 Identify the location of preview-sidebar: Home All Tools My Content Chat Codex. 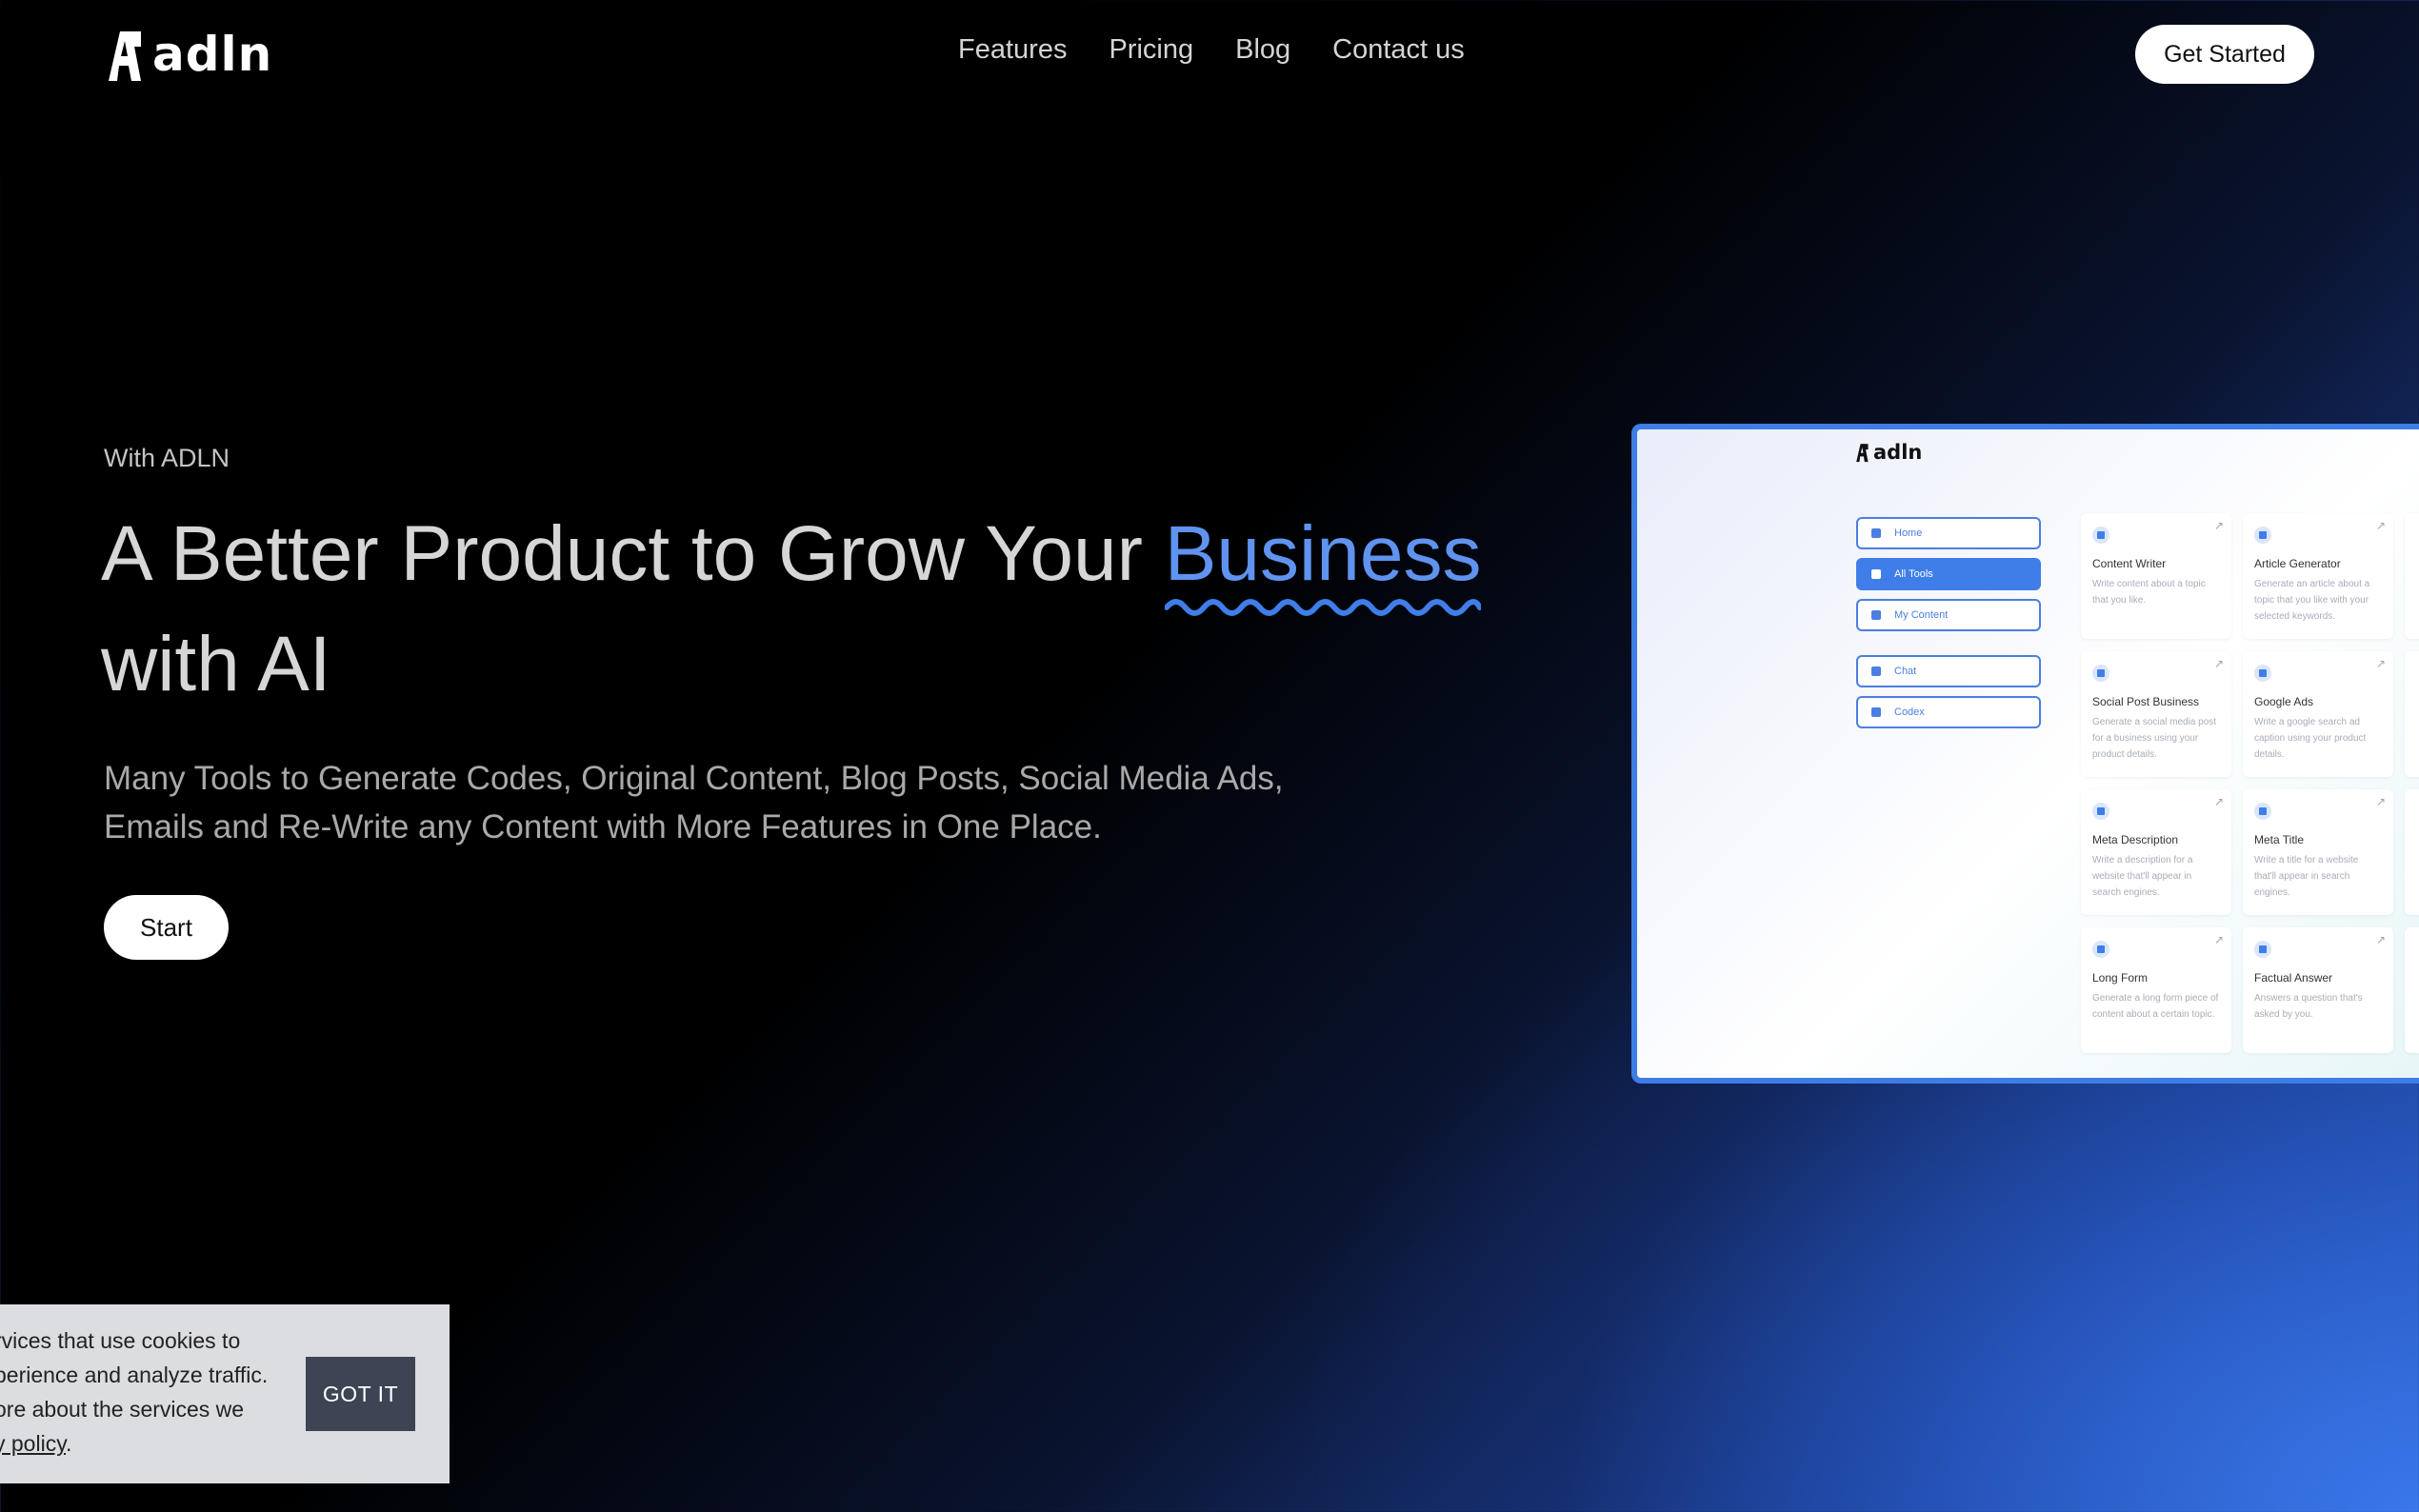
(1948, 627).